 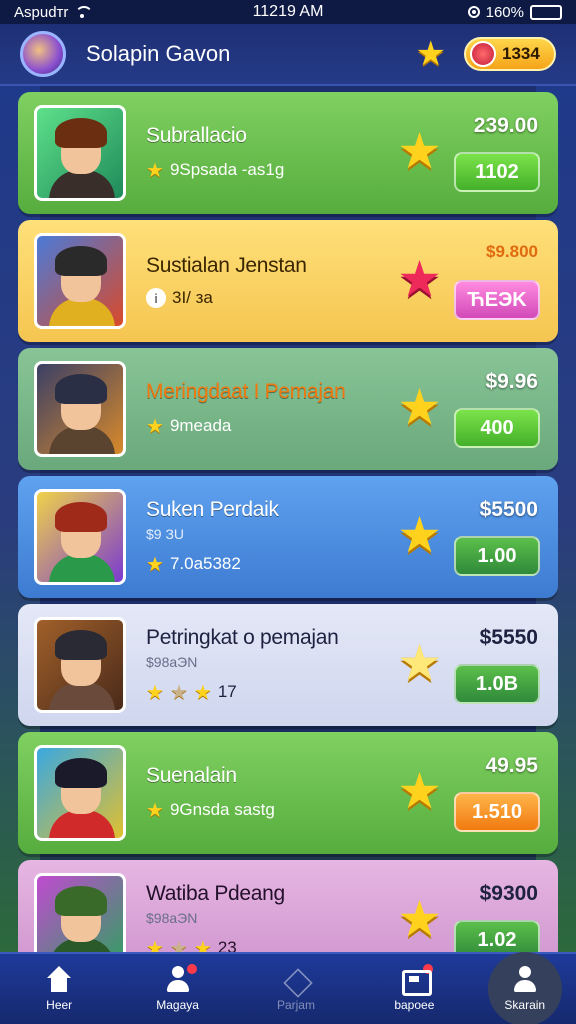 What do you see at coordinates (508, 637) in the screenshot?
I see `game-price: $5550` at bounding box center [508, 637].